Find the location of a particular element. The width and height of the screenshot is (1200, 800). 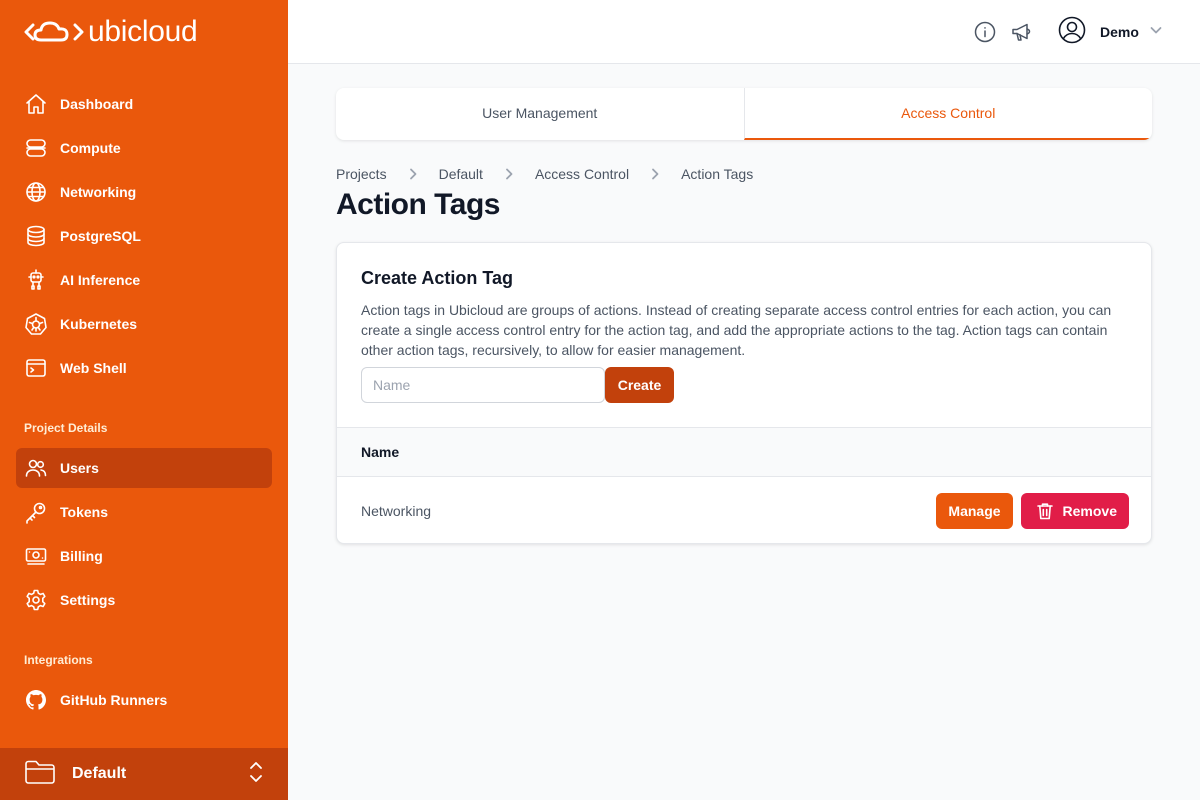

sidebar-item-label: AI Inference is located at coordinates (100, 280).